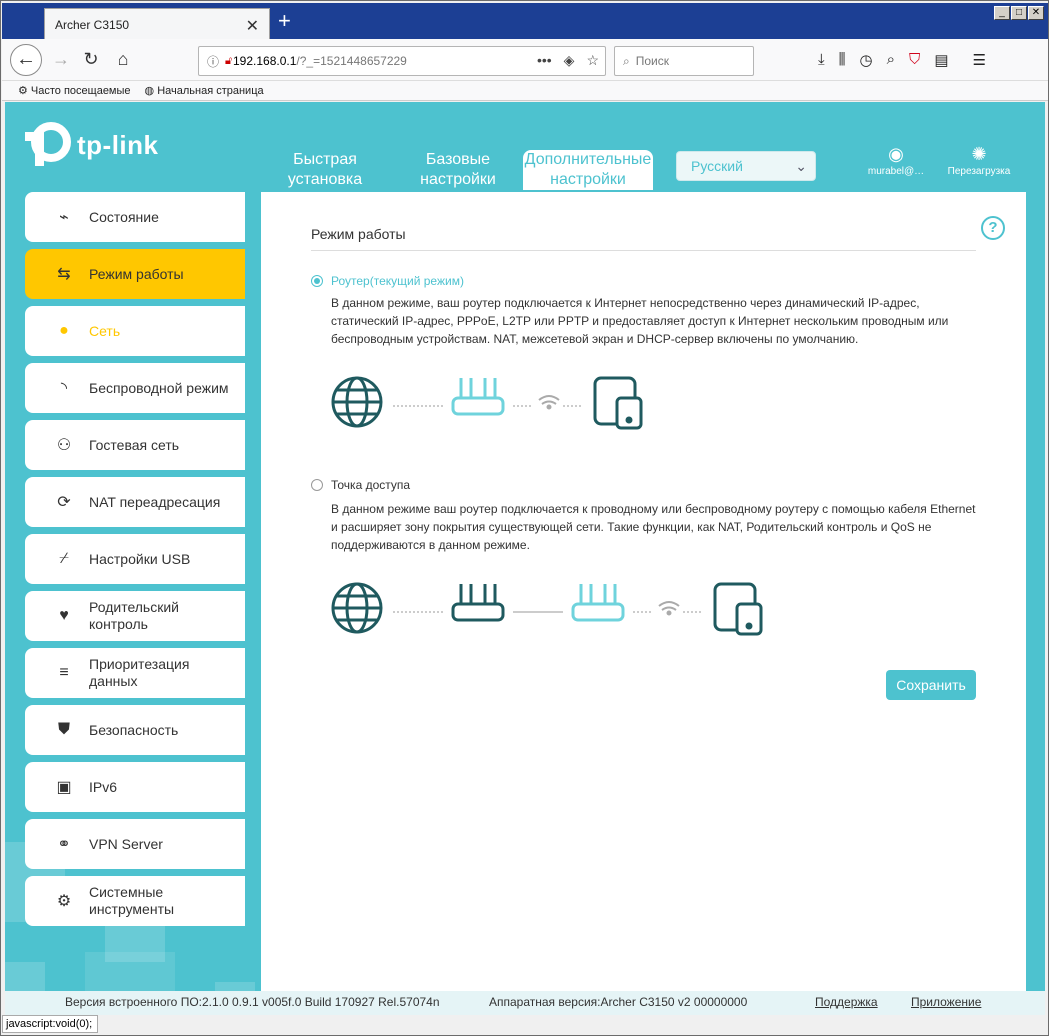  I want to click on ipv6-icon: ▣, so click(64, 787).